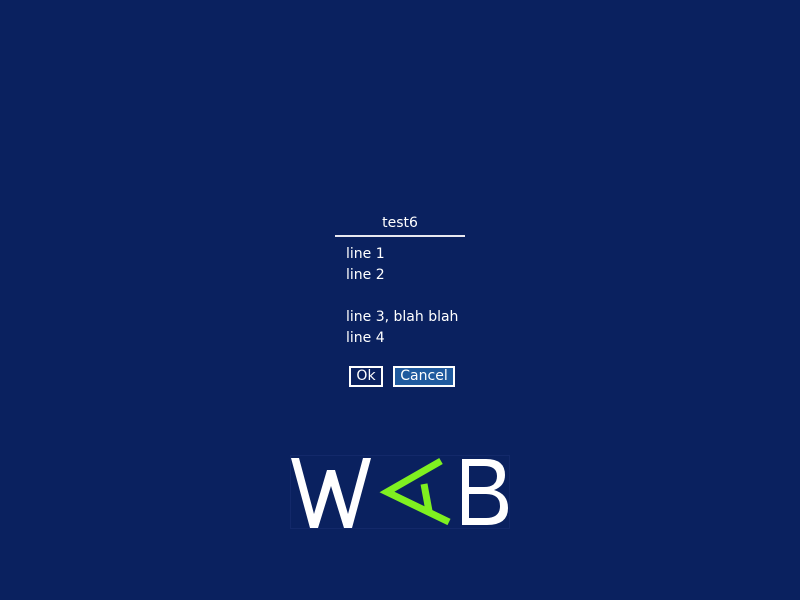  I want to click on wab-logo-graphic, so click(399, 492).